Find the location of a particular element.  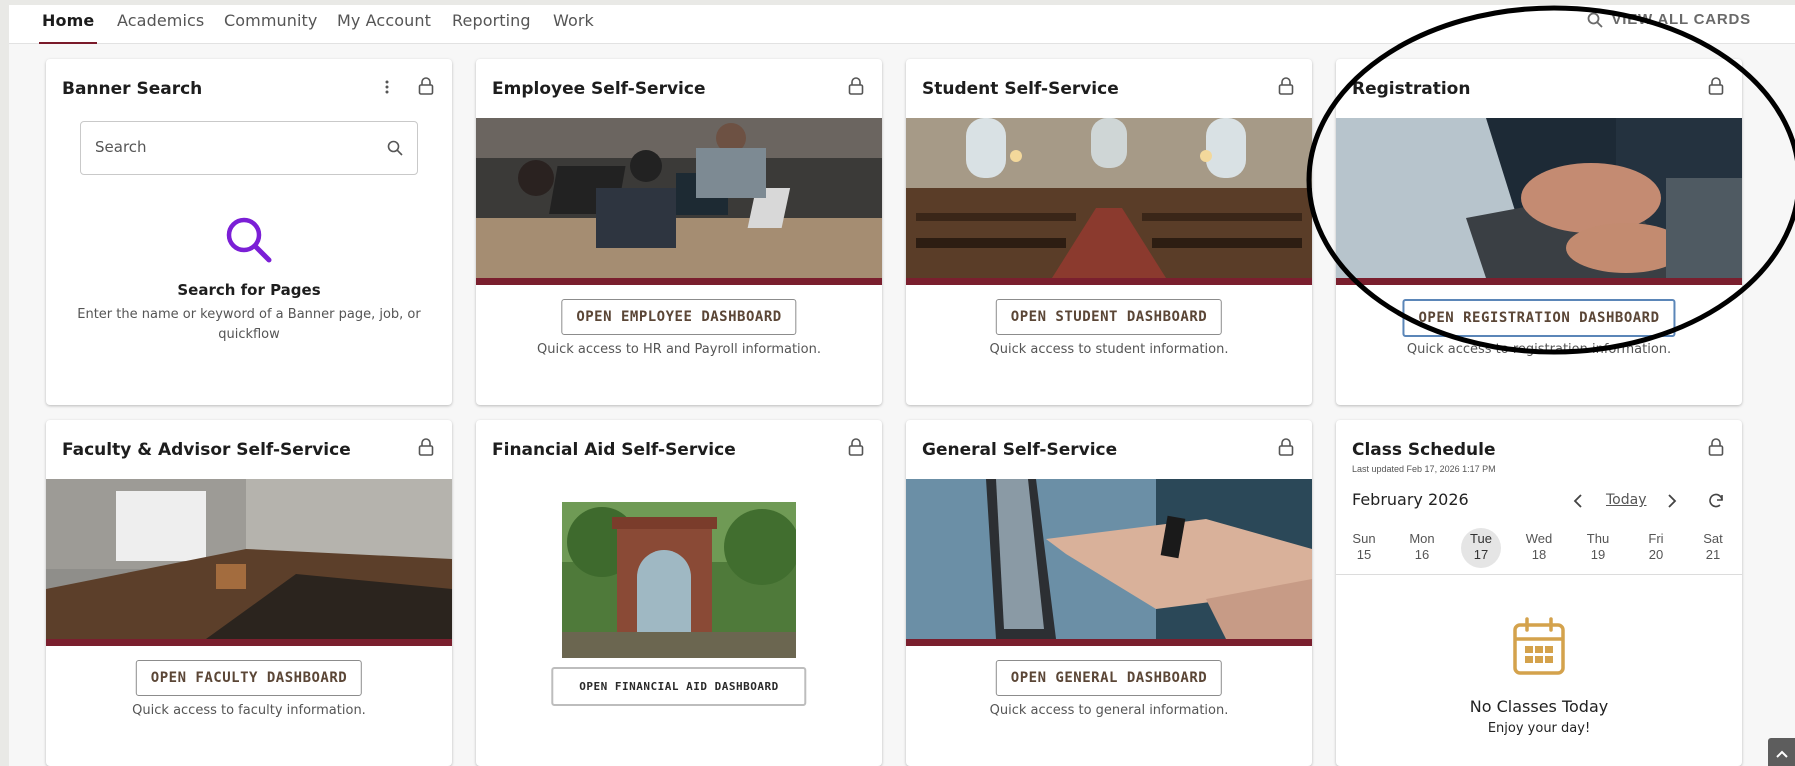

banner-search-box is located at coordinates (249, 148).